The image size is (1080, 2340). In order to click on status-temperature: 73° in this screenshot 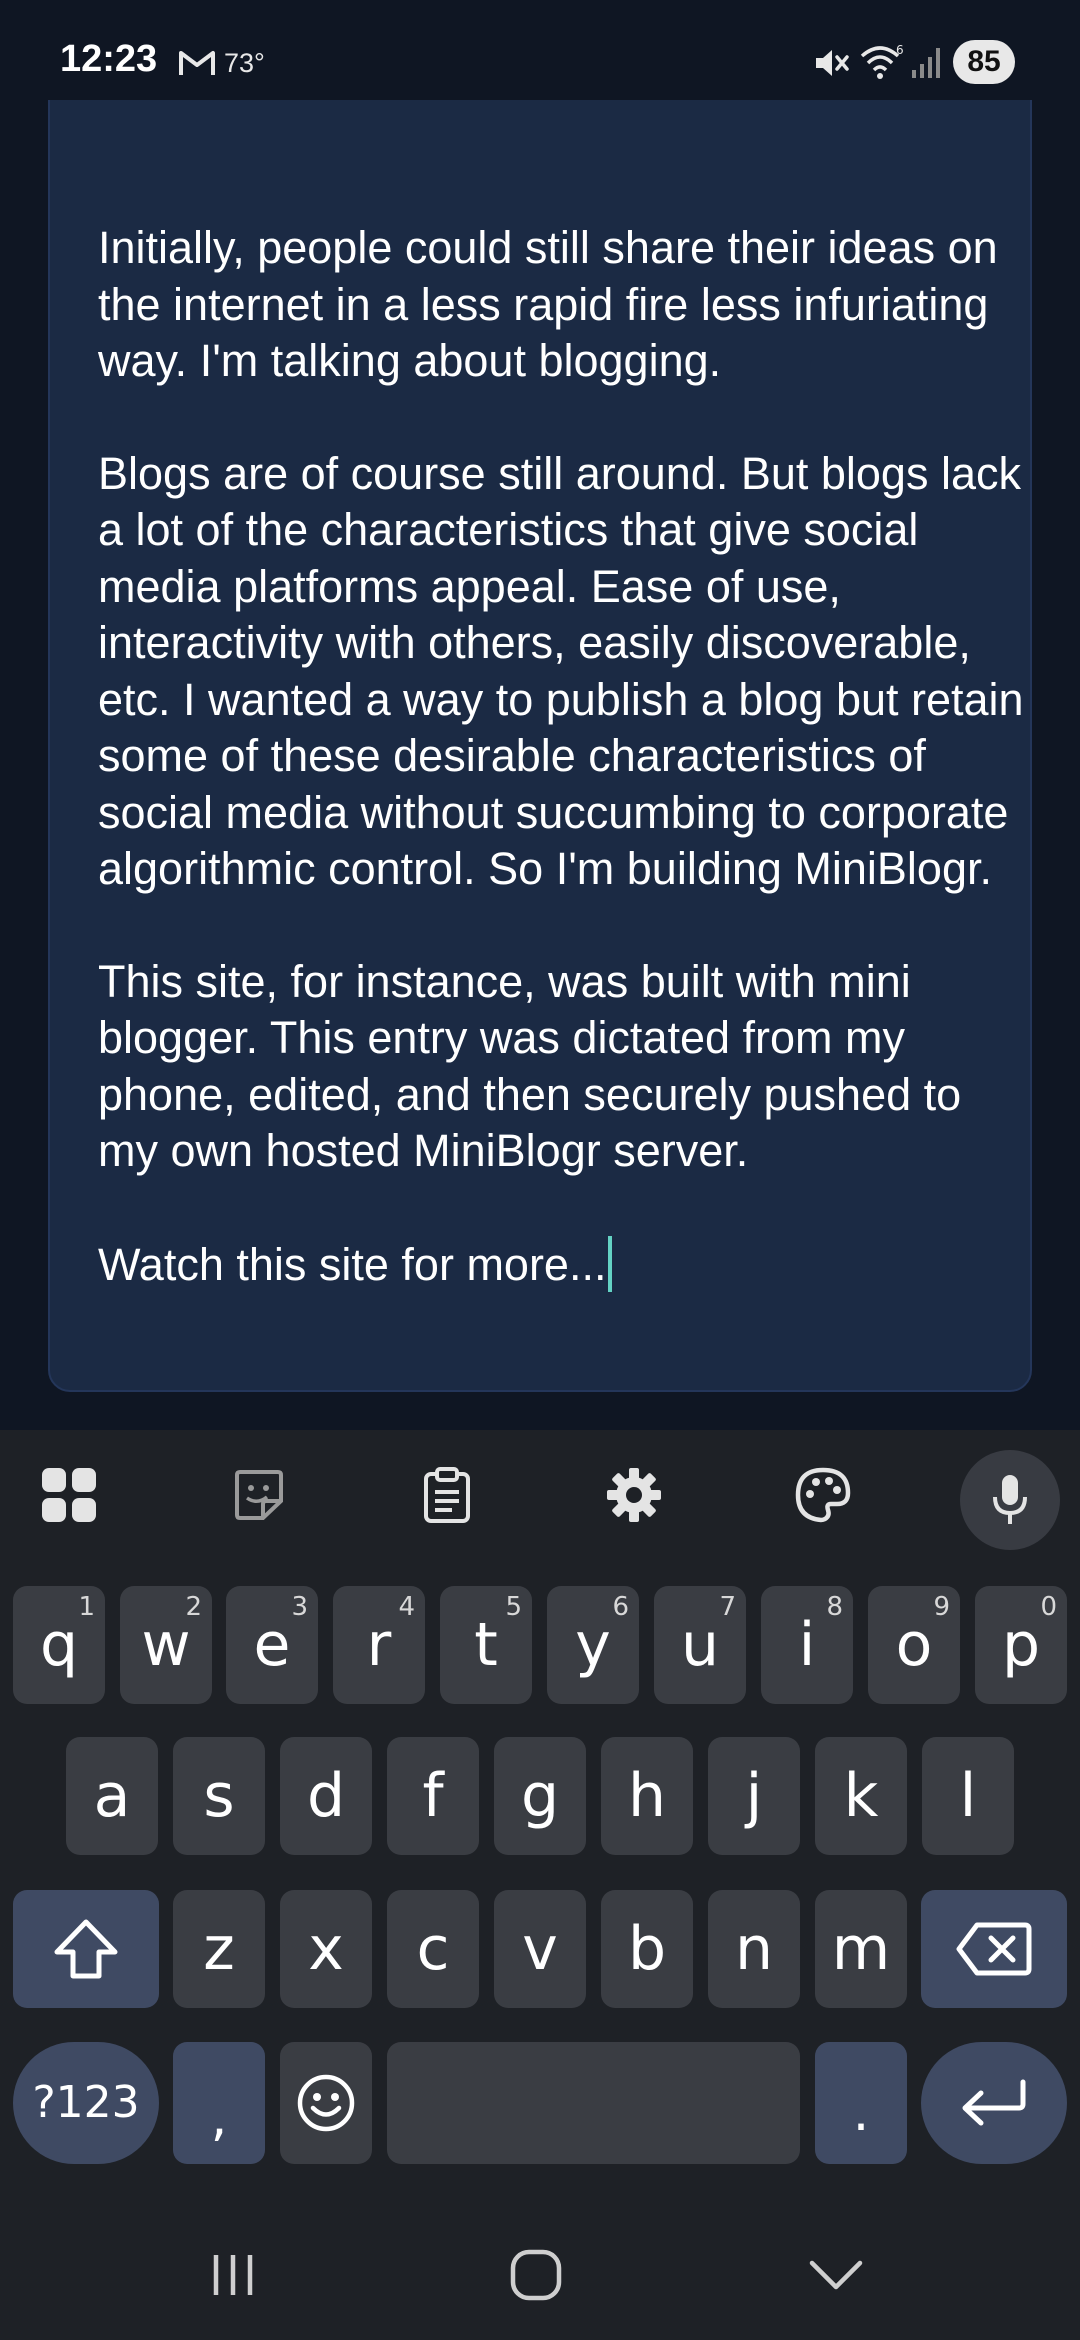, I will do `click(244, 63)`.